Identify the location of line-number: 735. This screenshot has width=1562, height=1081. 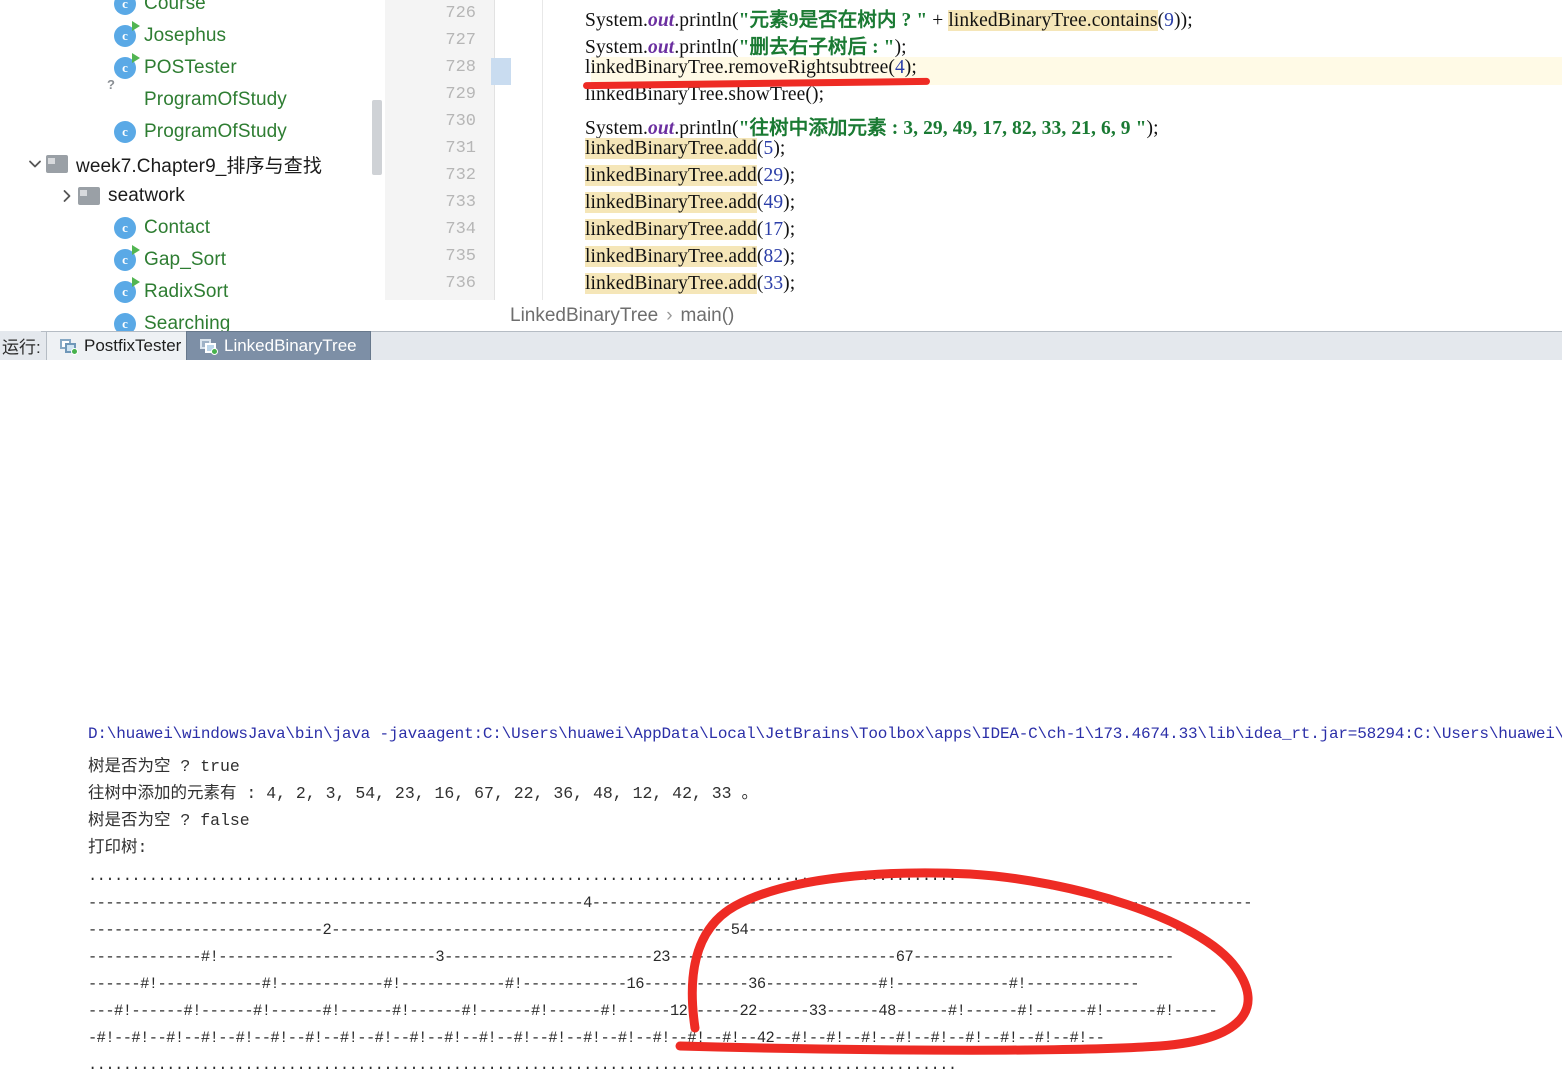
(460, 256).